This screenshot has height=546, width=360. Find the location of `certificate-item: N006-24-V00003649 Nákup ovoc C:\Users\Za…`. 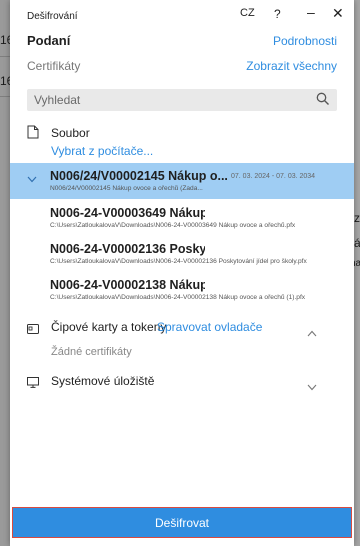

certificate-item: N006-24-V00003649 Nákup ovoc C:\Users\Za… is located at coordinates (182, 221).